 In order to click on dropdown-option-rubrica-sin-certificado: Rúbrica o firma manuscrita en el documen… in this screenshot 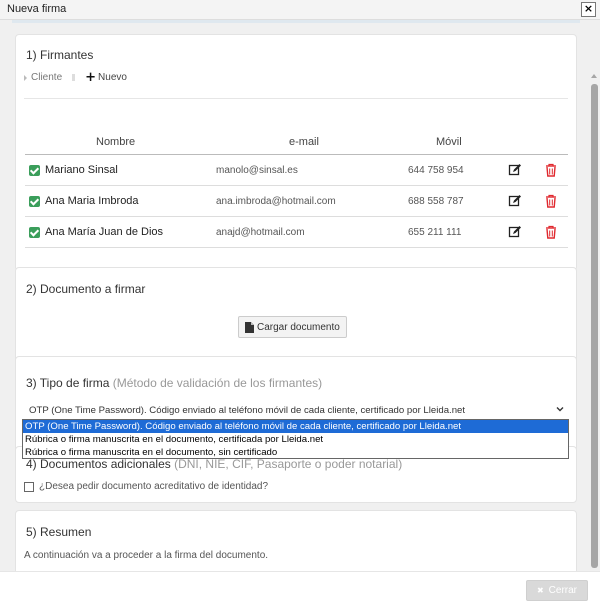, I will do `click(295, 452)`.